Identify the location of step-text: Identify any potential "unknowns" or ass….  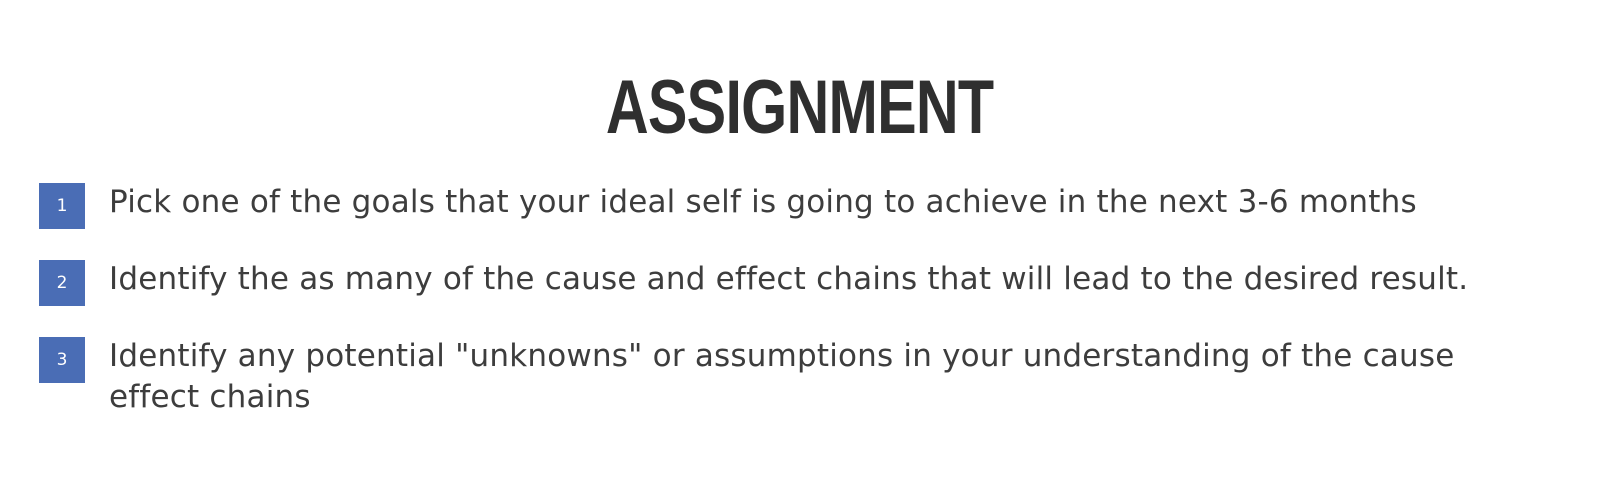
(782, 376).